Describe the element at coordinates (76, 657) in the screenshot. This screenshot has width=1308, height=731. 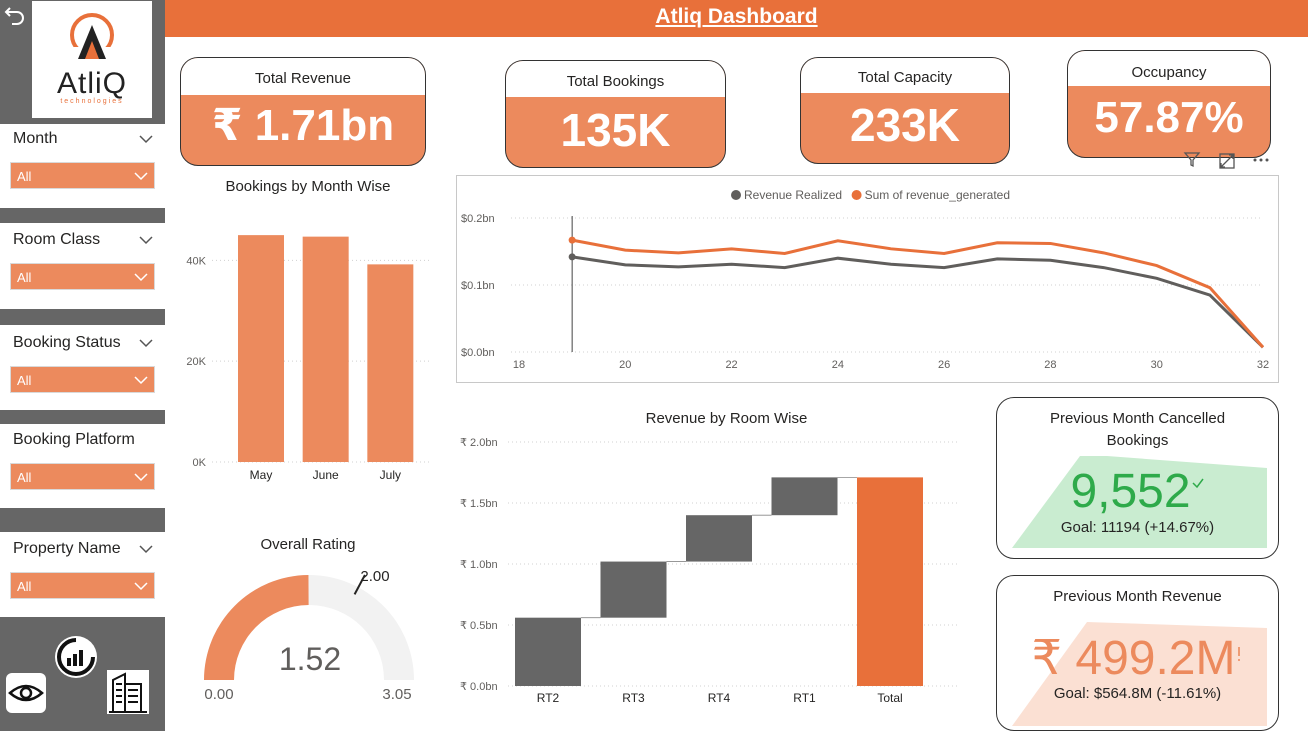
I see `analytics-icon` at that location.